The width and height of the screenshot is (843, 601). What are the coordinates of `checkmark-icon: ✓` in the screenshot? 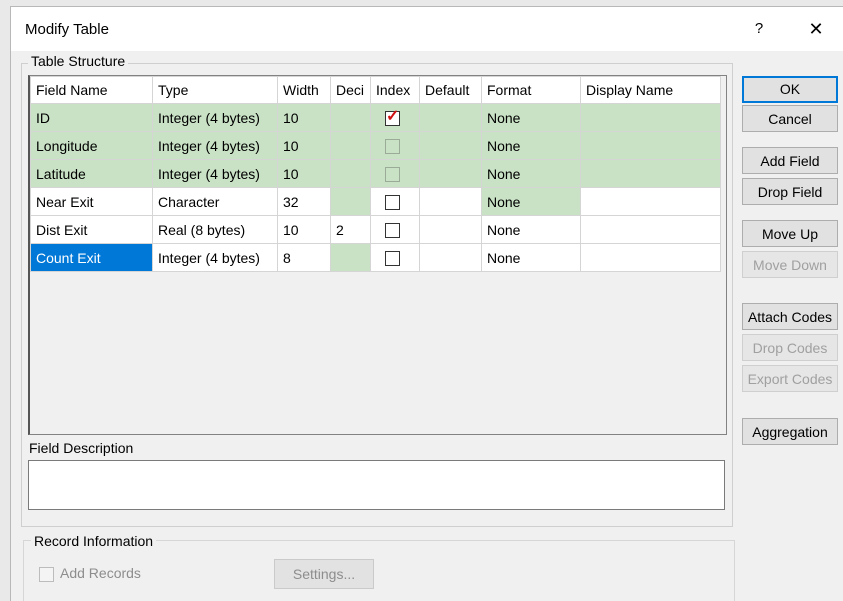 It's located at (393, 116).